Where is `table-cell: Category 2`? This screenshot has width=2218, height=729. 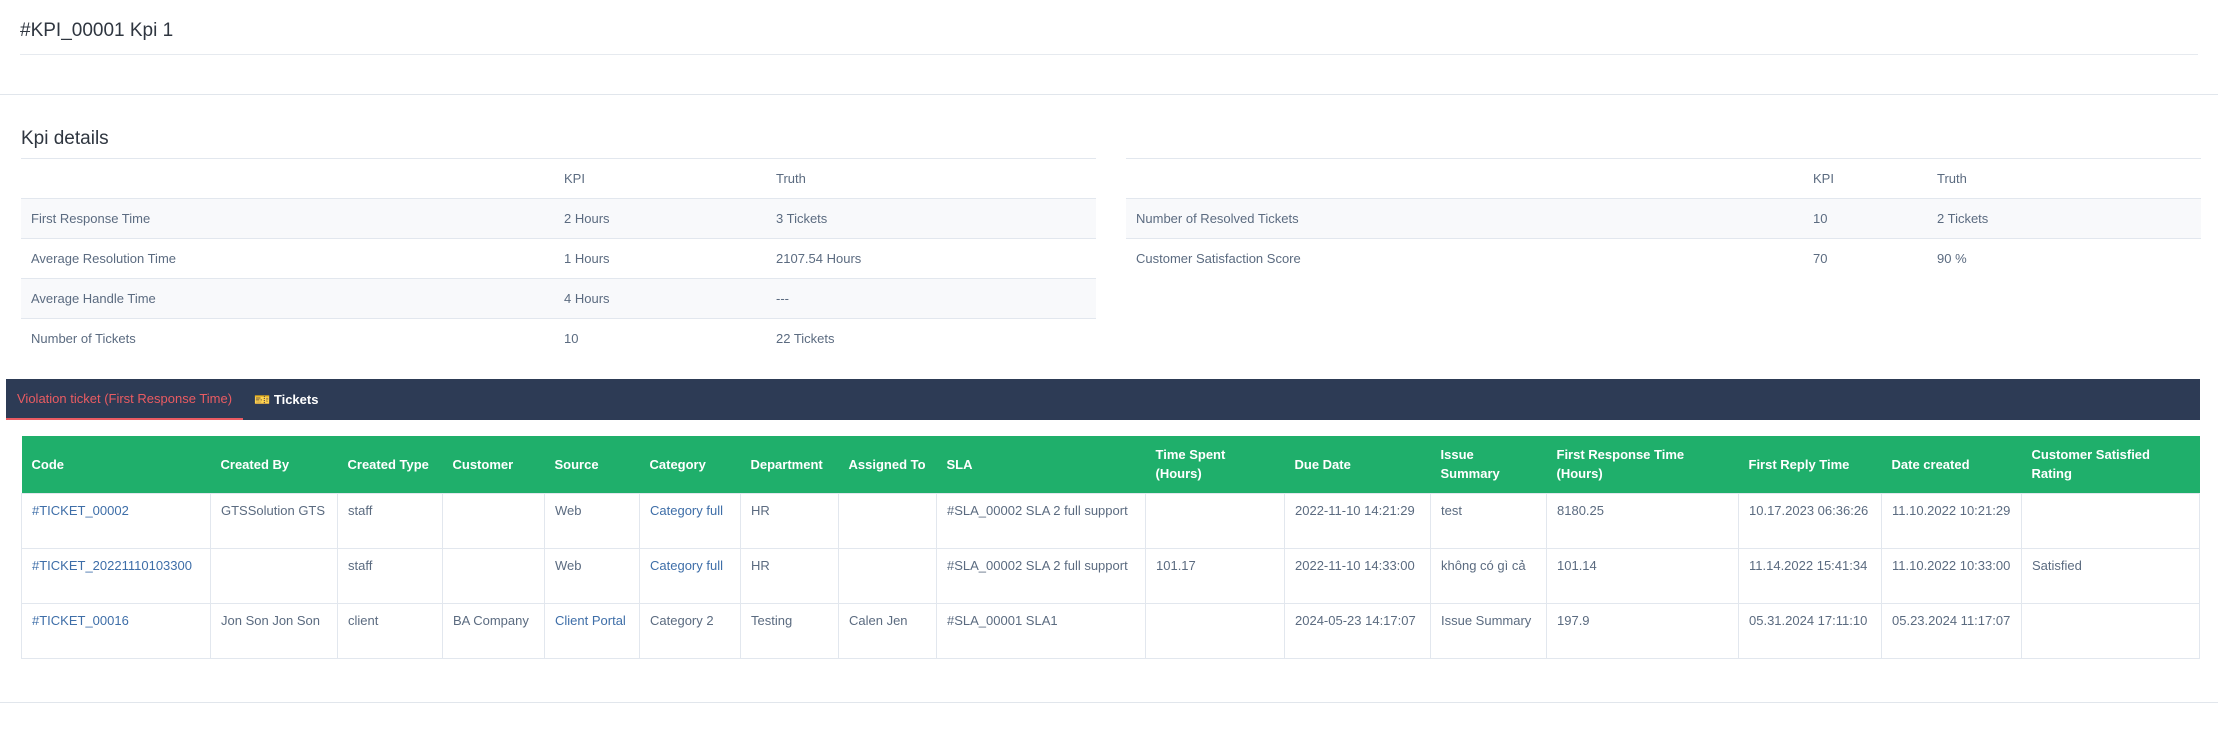 table-cell: Category 2 is located at coordinates (690, 630).